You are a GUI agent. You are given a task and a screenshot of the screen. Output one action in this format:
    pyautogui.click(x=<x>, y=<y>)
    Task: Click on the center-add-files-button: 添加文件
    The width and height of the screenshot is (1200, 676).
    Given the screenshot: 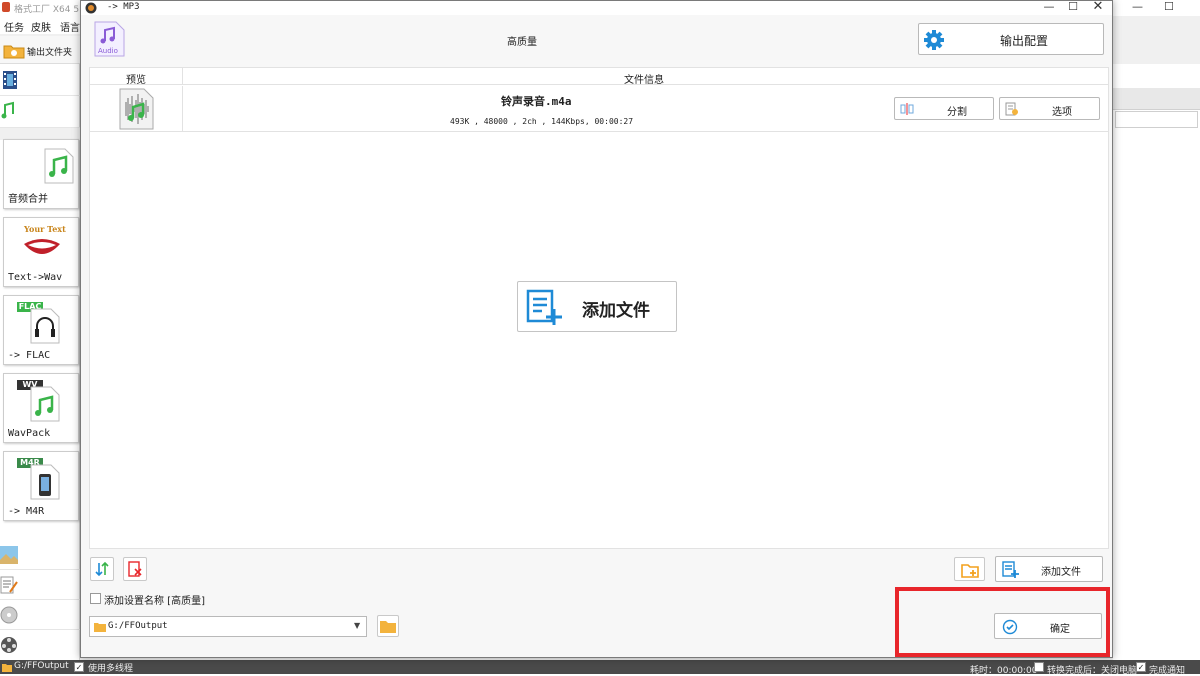 What is the action you would take?
    pyautogui.click(x=597, y=306)
    